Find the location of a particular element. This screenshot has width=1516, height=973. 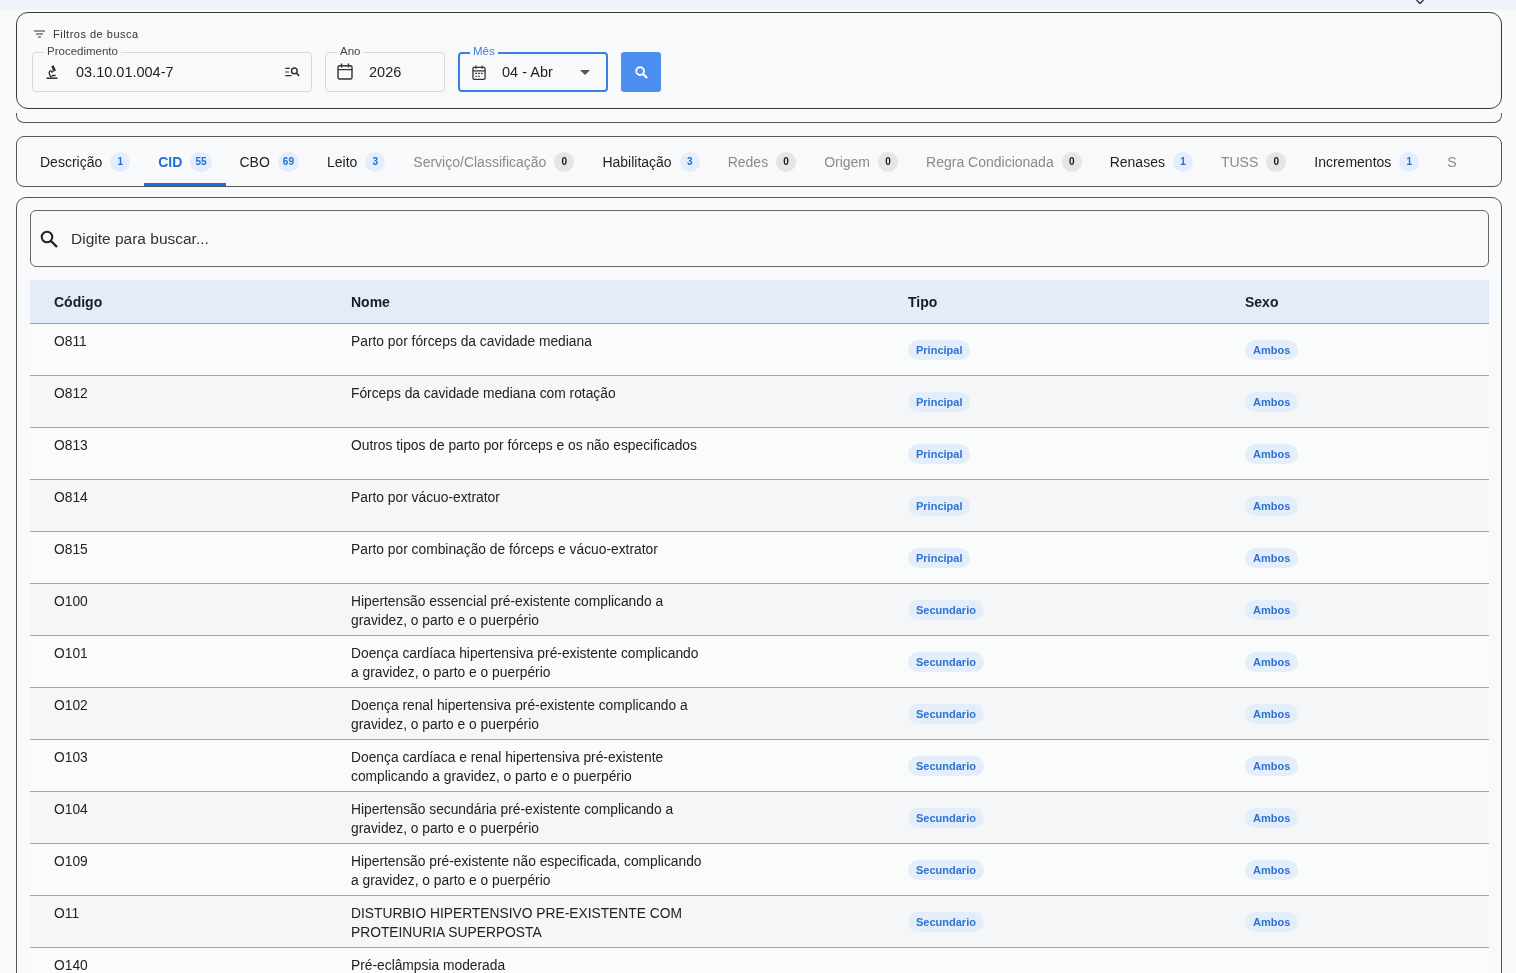

table-cell-text: O814 is located at coordinates (71, 498).